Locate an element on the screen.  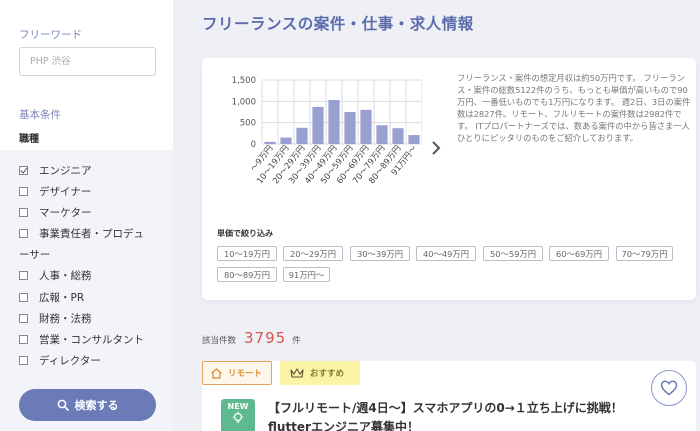
price-filter-50-59: 50〜59万円 is located at coordinates (513, 253).